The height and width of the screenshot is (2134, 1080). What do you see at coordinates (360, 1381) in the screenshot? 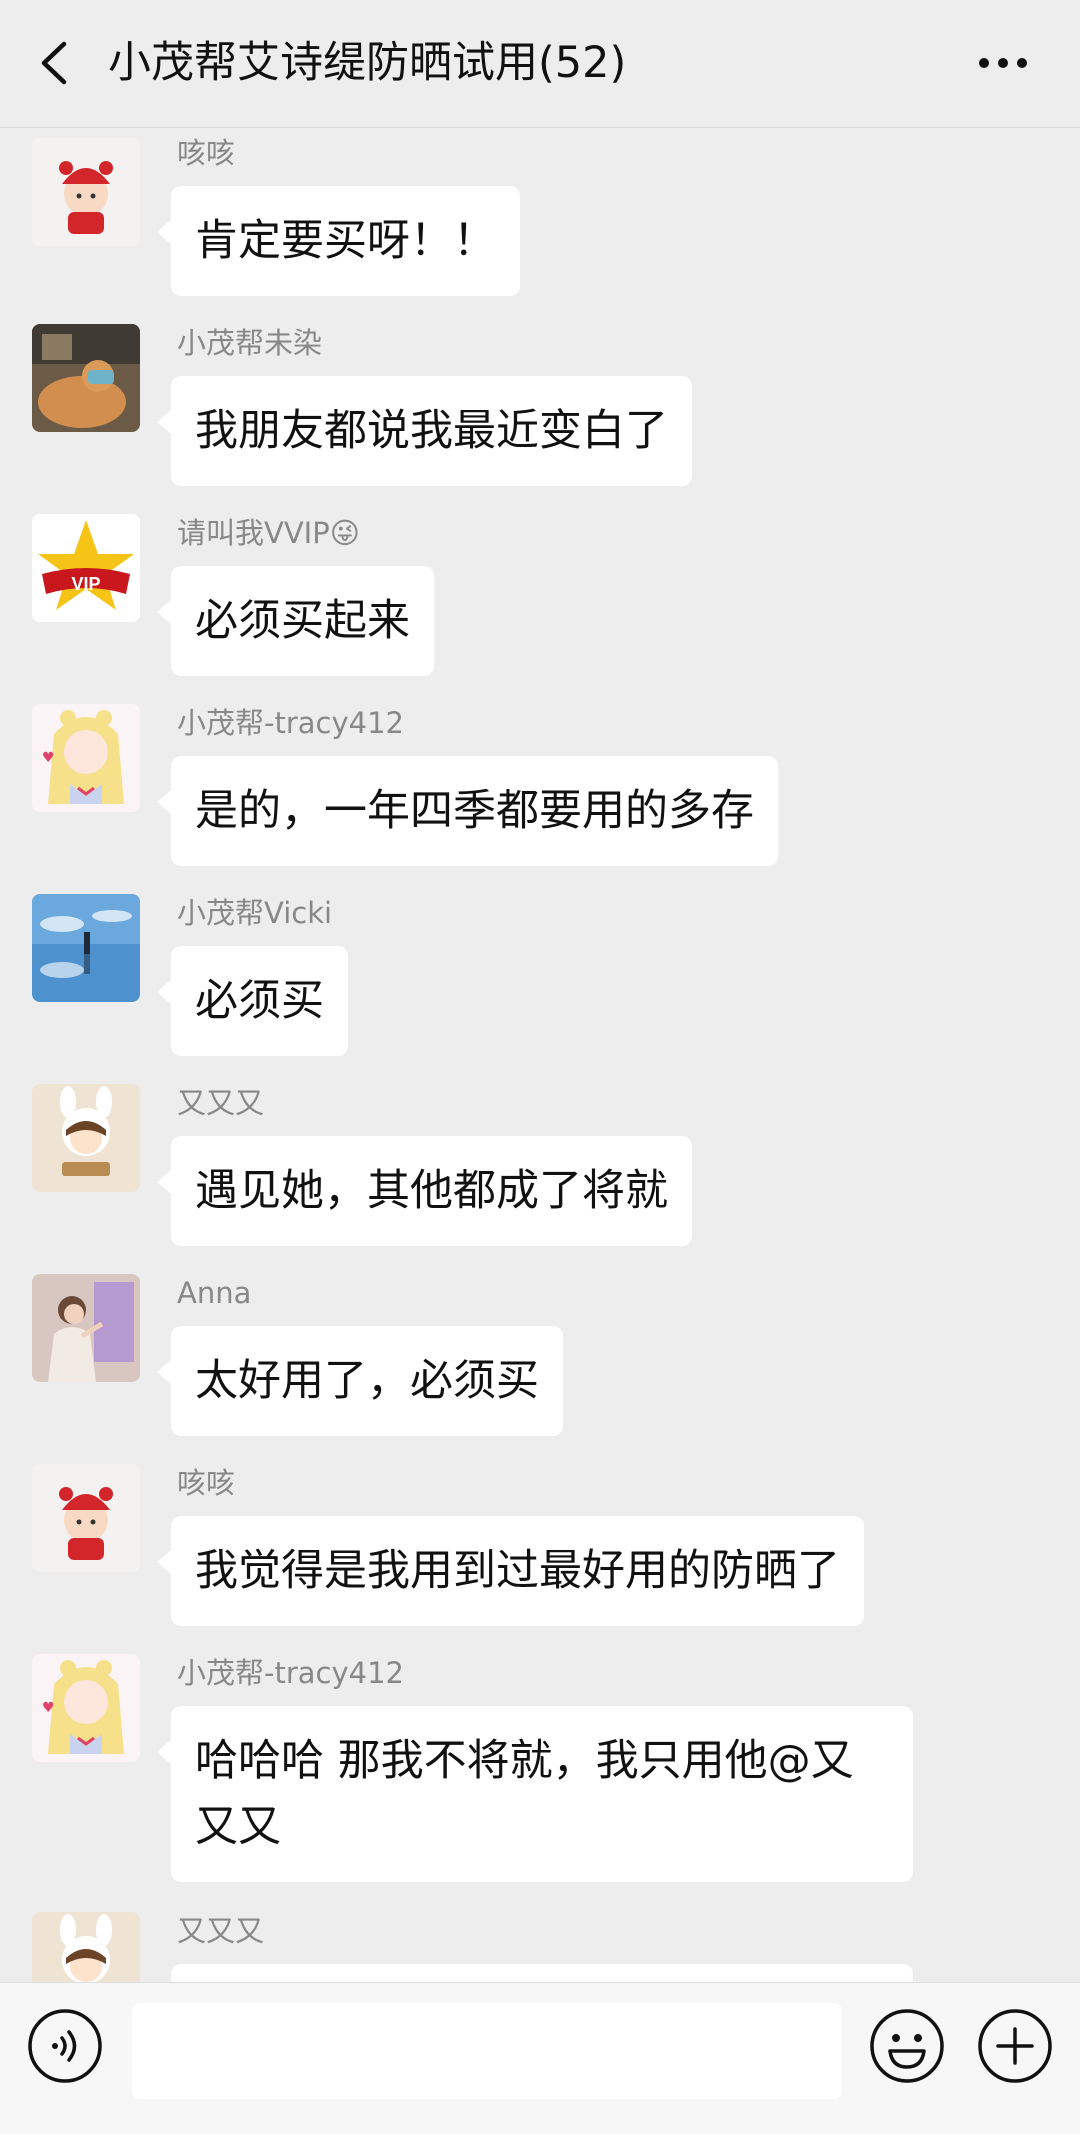
I see `message-bubble: 太好用了，必须买` at bounding box center [360, 1381].